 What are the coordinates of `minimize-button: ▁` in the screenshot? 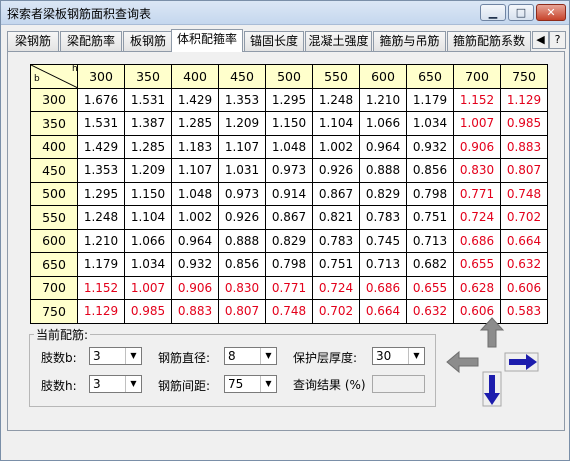 It's located at (493, 12).